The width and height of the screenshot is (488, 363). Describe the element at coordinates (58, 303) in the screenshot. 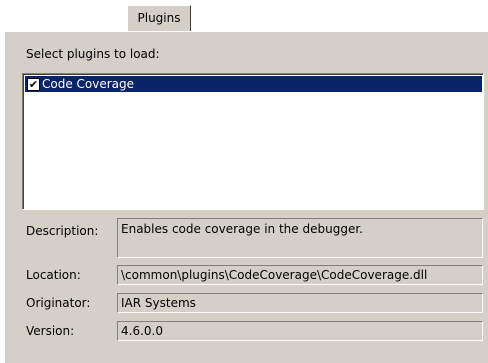

I see `originator-label: Originator:` at that location.